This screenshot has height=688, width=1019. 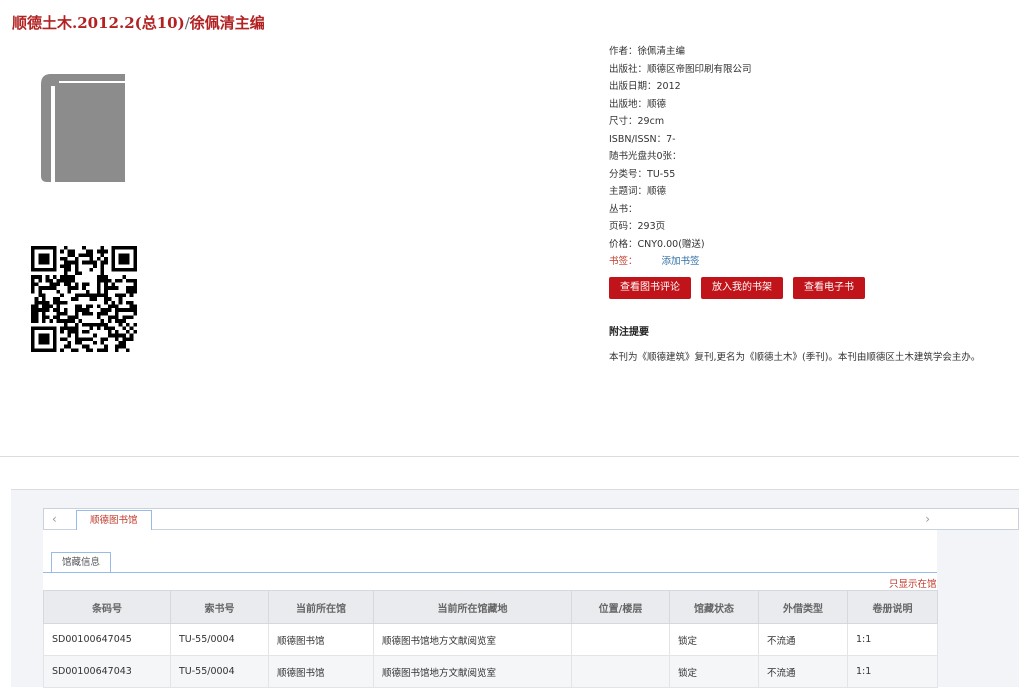 I want to click on meta-label: 作者：, so click(x=623, y=51).